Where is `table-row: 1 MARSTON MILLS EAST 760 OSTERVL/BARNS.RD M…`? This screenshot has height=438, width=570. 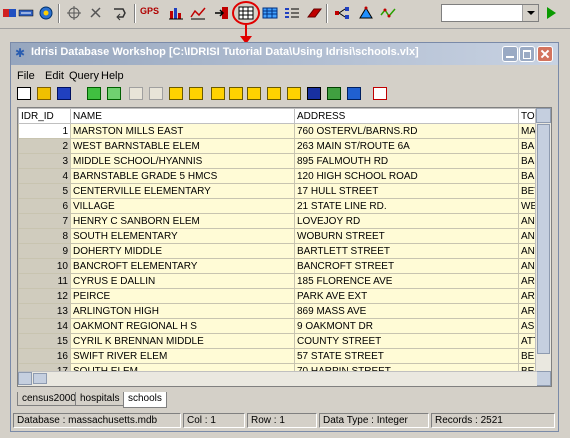 table-row: 1 MARSTON MILLS EAST 760 OSTERVL/BARNS.RD M… is located at coordinates (282, 131).